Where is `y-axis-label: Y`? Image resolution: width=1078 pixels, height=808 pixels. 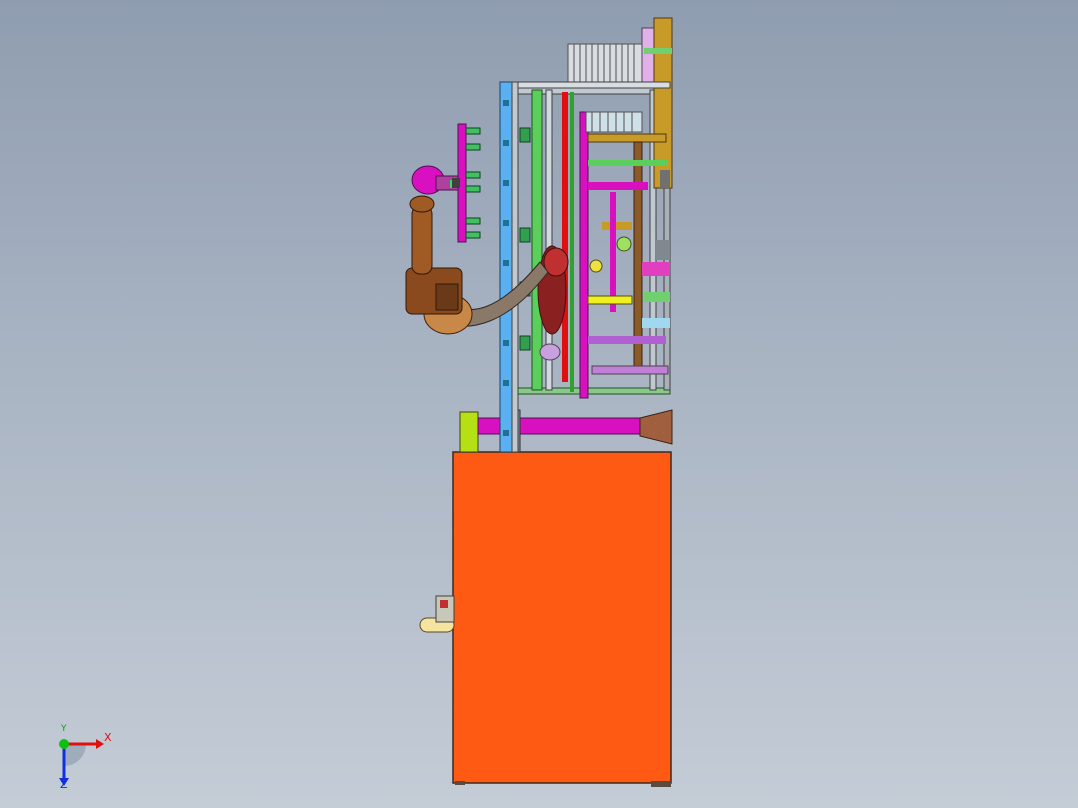 y-axis-label: Y is located at coordinates (64, 729).